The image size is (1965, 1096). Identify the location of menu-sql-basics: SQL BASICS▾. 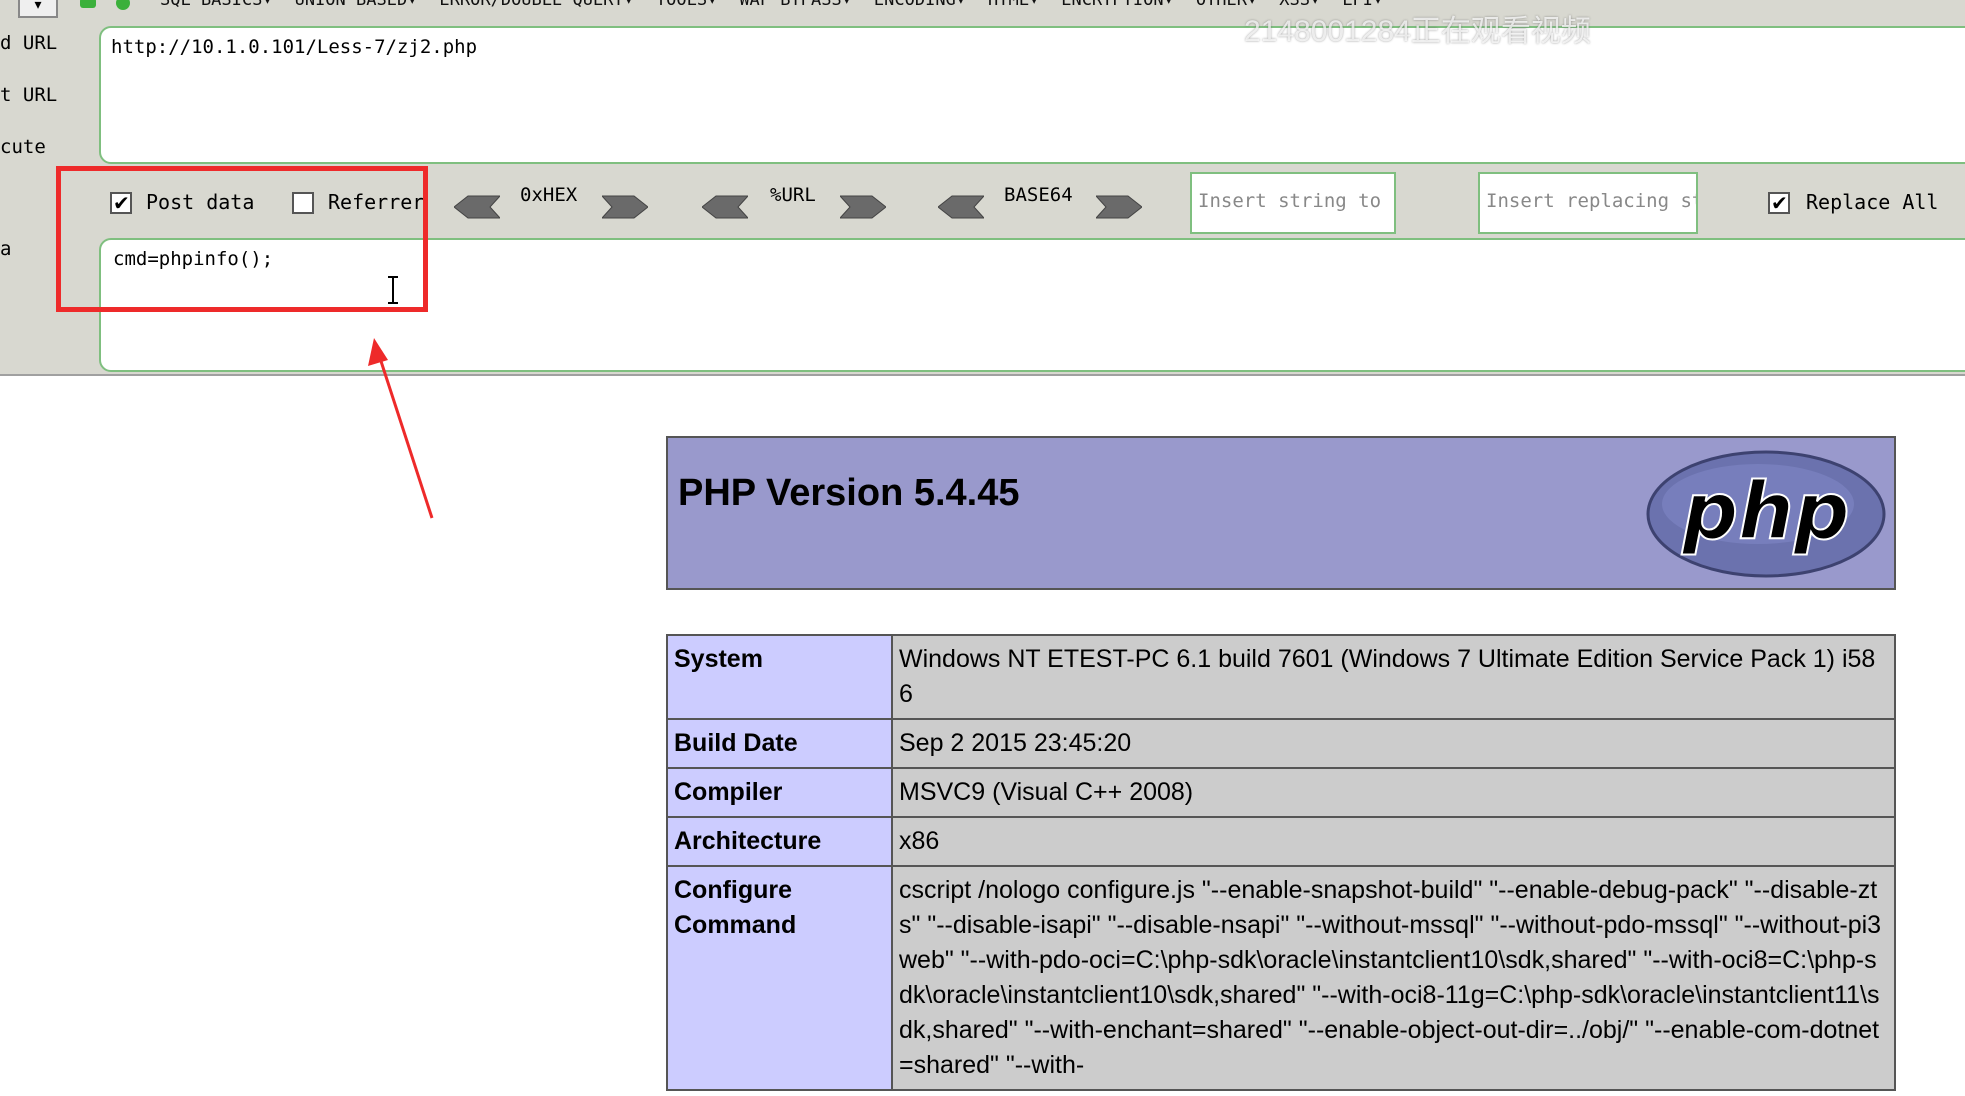
(216, 5).